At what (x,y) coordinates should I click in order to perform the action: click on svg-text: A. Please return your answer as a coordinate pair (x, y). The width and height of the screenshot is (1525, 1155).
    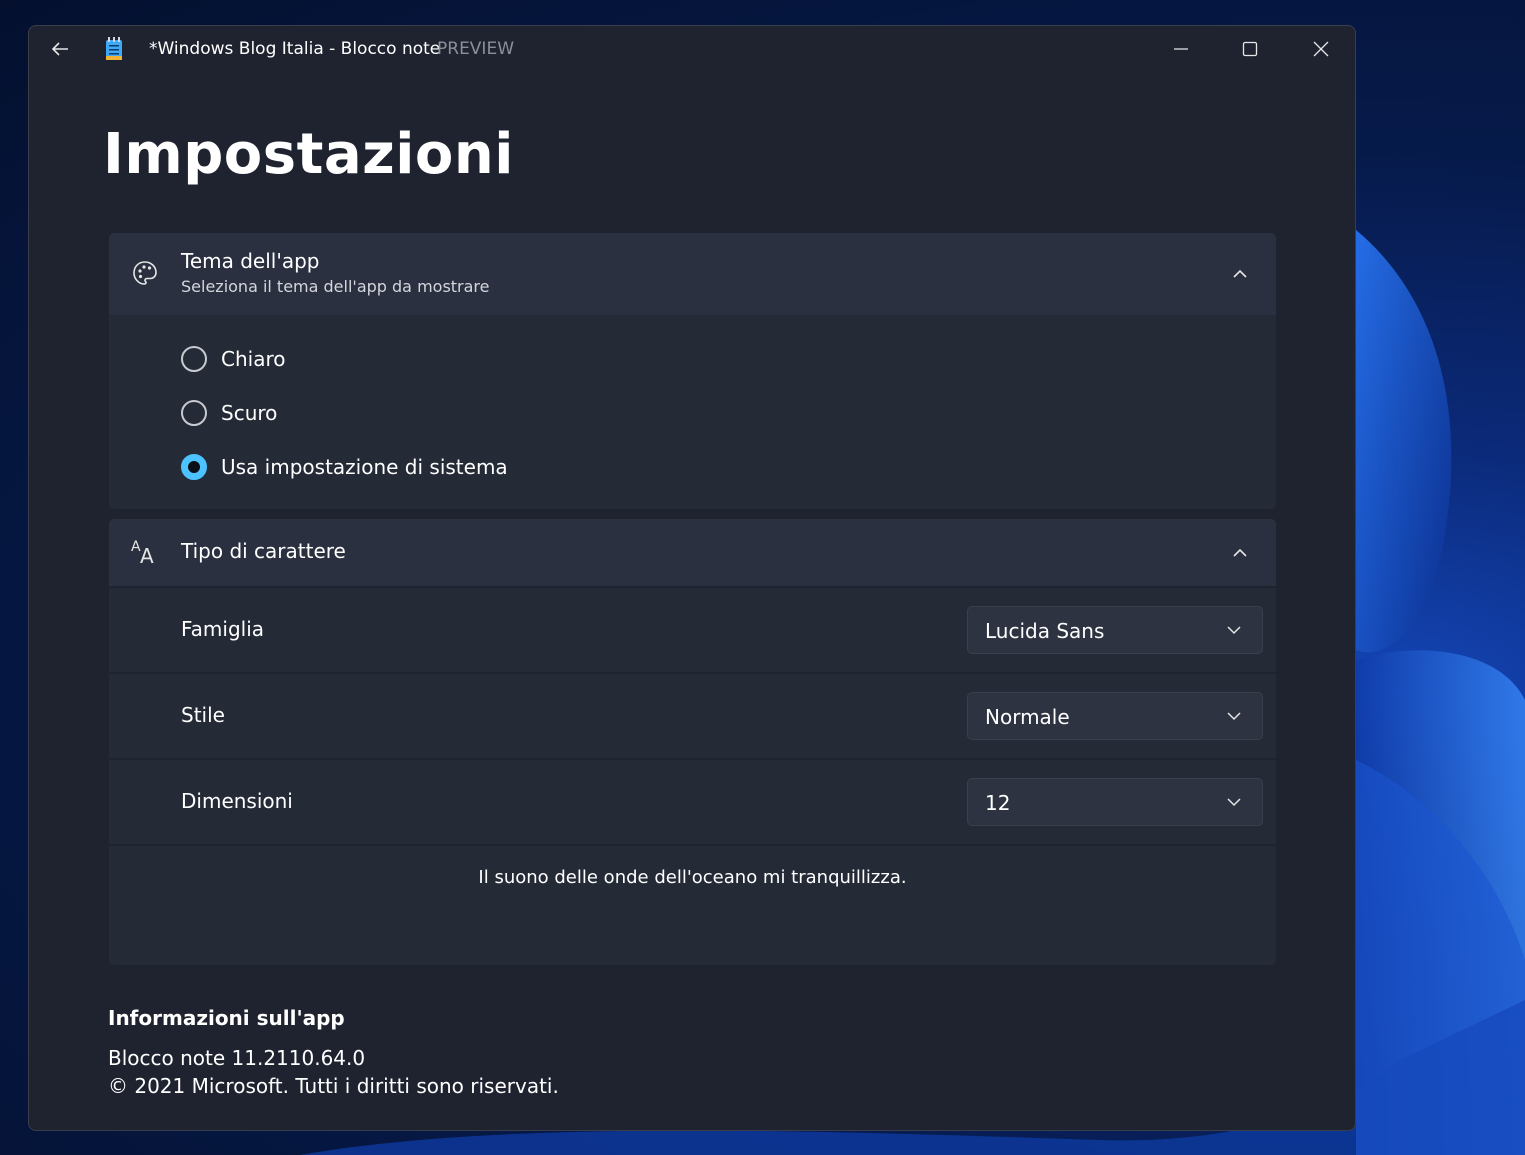
    Looking at the image, I should click on (147, 554).